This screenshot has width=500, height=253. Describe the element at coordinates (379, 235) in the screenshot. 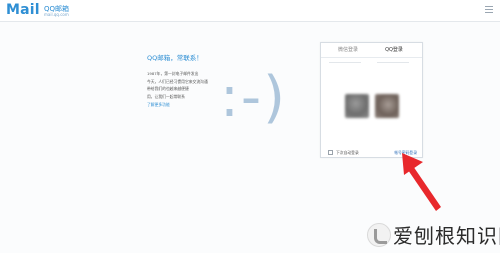

I see `watermark-logo-icon` at that location.